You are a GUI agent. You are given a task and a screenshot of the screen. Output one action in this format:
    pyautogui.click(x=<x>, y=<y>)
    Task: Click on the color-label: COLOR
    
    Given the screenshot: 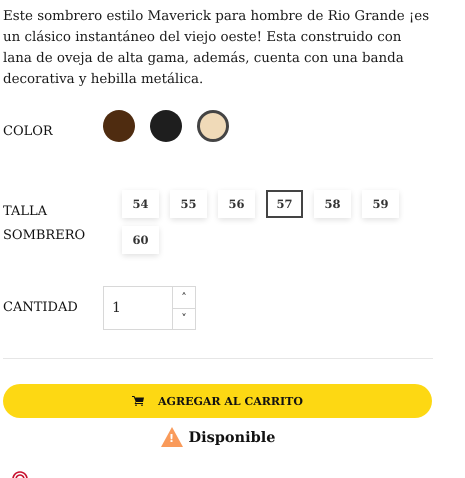 What is the action you would take?
    pyautogui.click(x=28, y=132)
    